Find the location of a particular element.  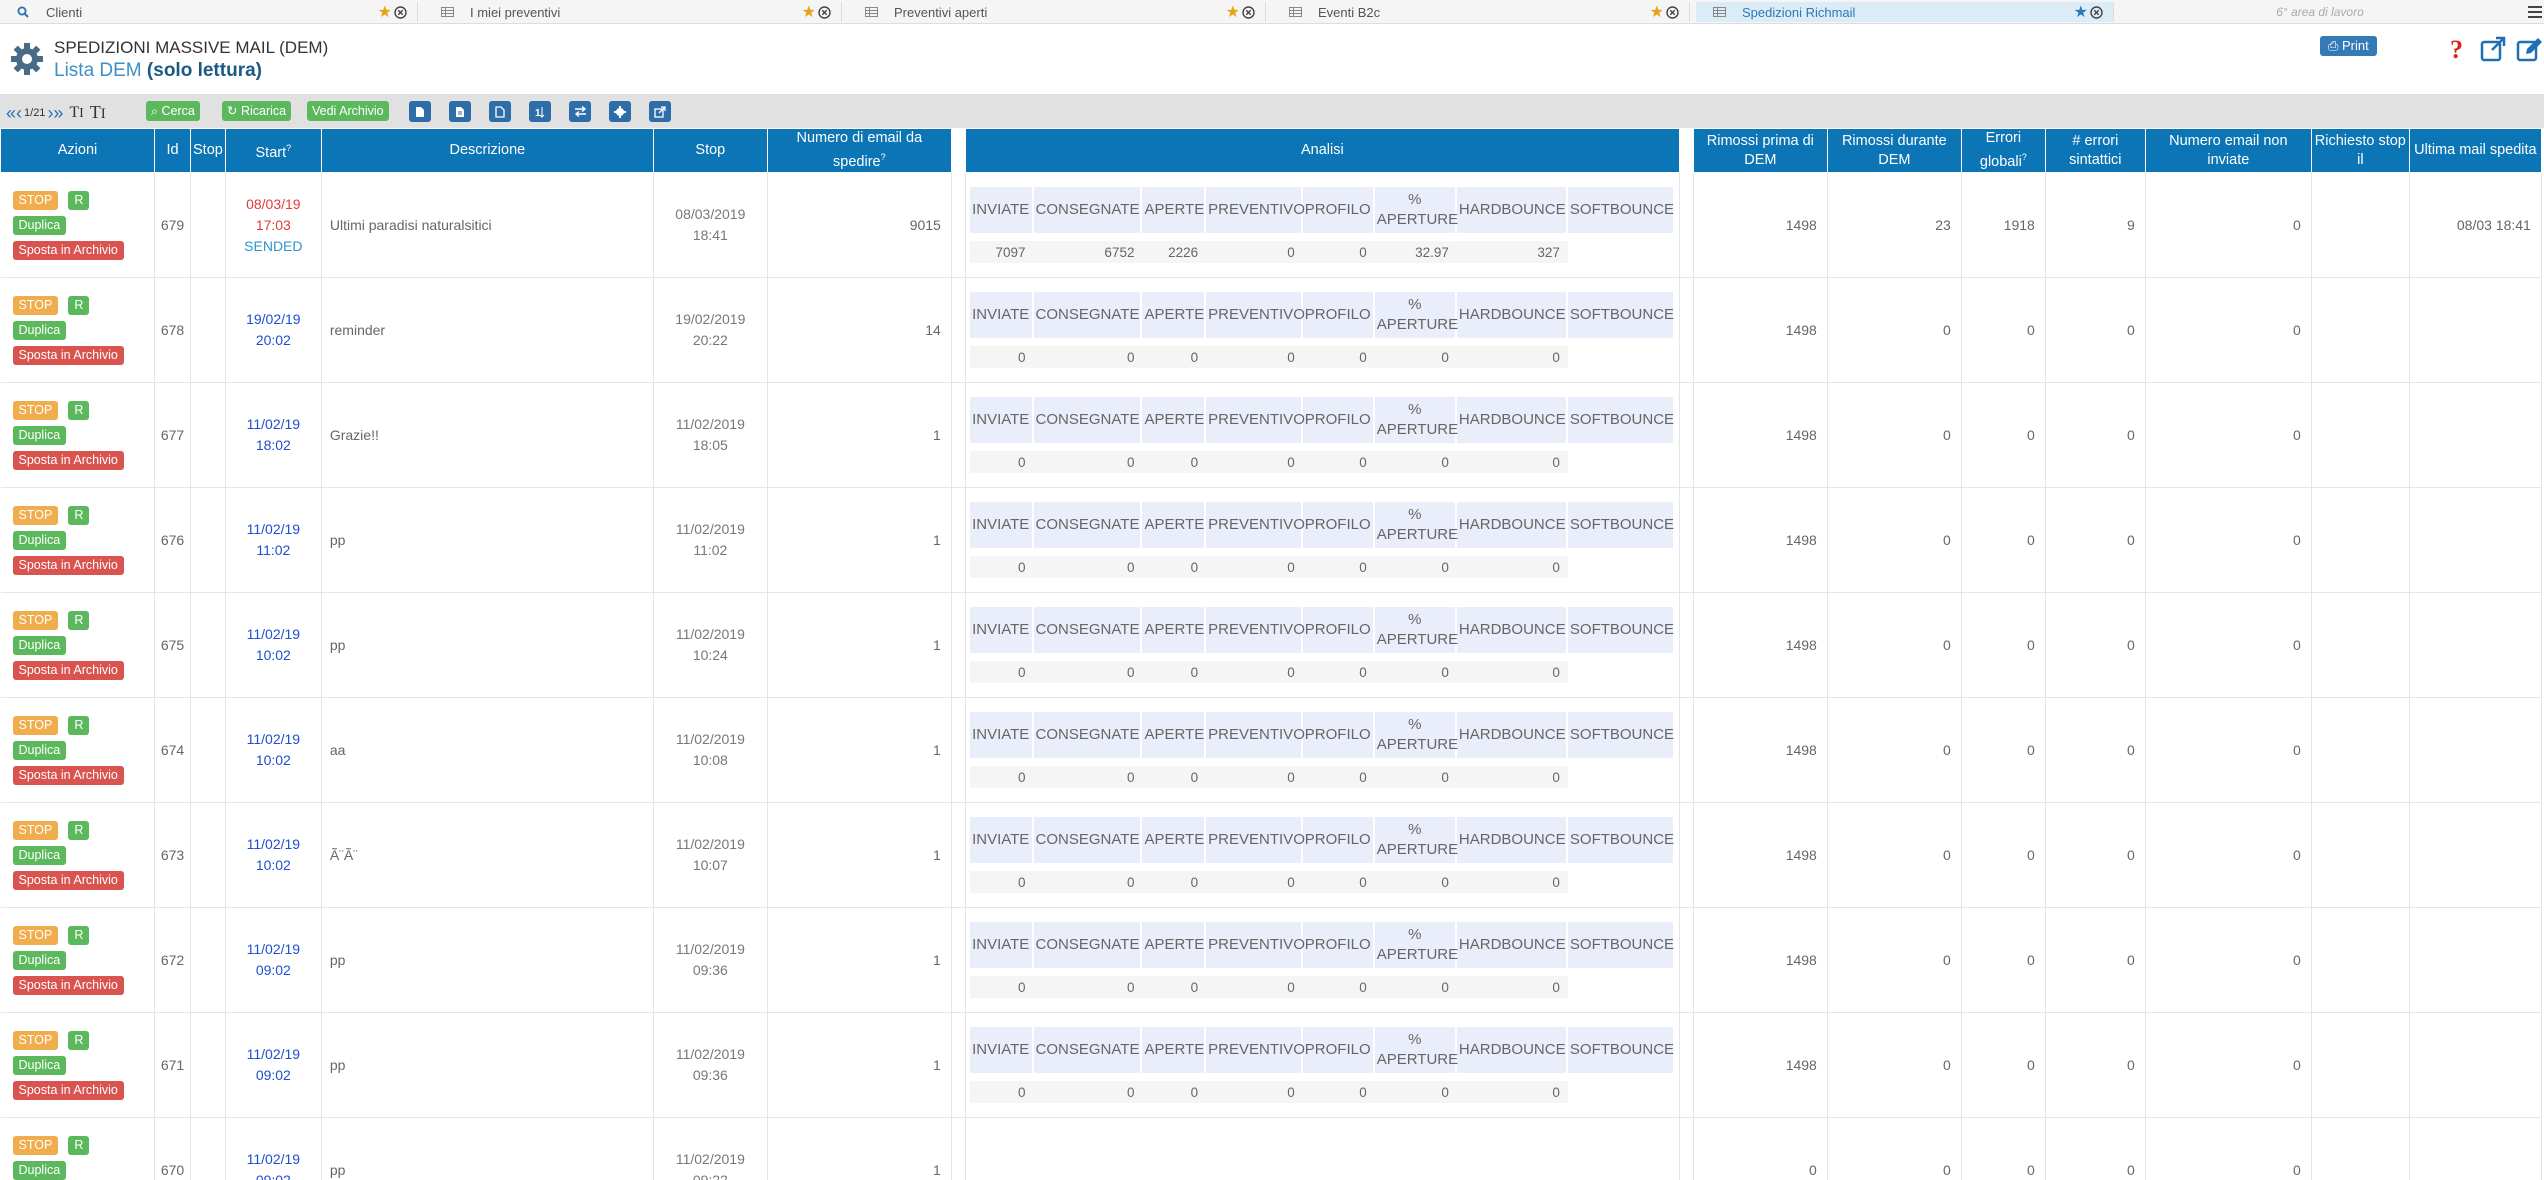

edit-icon is located at coordinates (2529, 49).